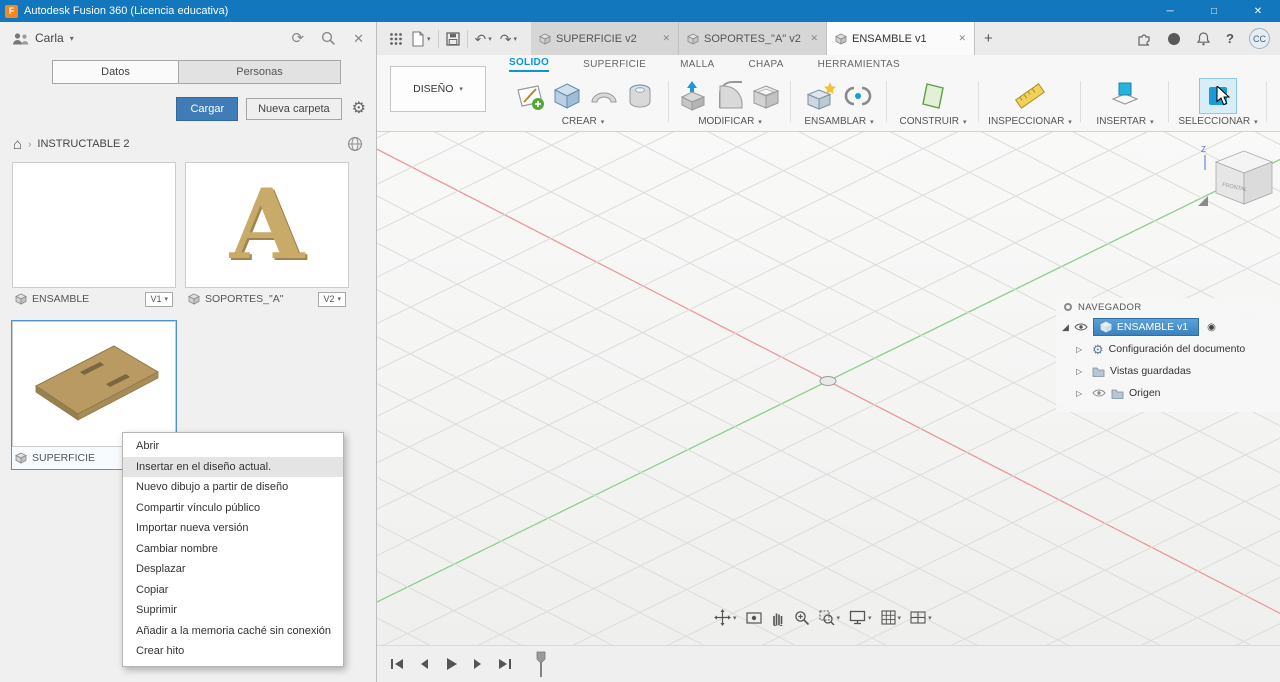  What do you see at coordinates (505, 664) in the screenshot?
I see `skip-to-end-button` at bounding box center [505, 664].